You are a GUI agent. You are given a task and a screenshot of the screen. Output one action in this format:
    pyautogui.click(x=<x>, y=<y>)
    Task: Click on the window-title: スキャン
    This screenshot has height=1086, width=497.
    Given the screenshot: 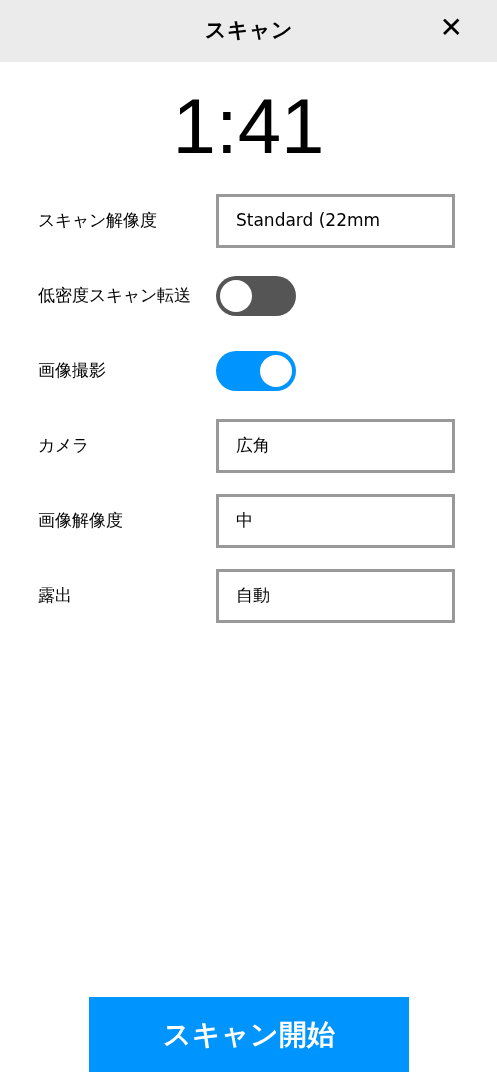 What is the action you would take?
    pyautogui.click(x=248, y=31)
    